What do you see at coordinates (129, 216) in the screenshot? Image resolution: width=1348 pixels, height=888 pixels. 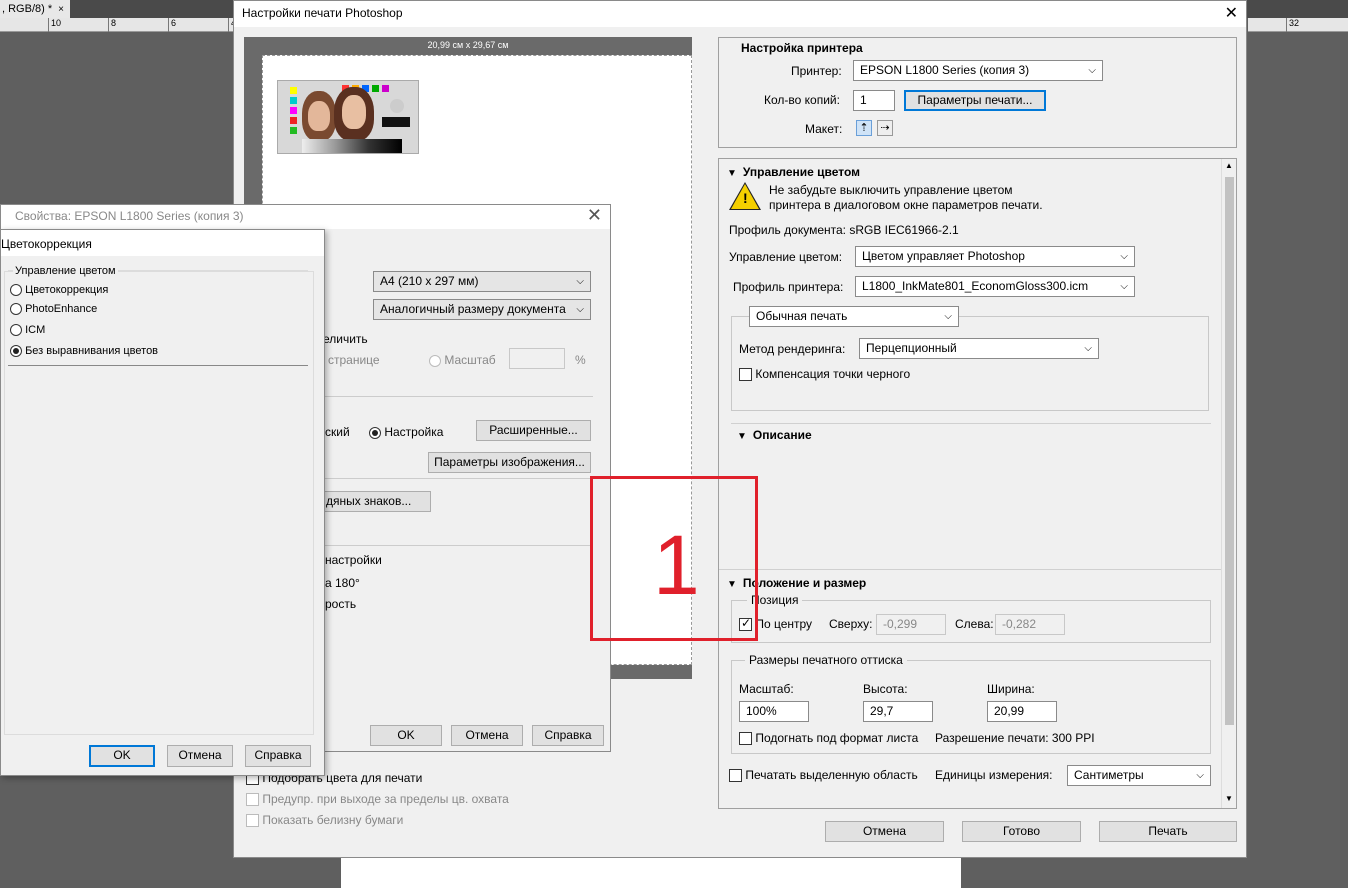 I see `epson-title: Свойства: EPSON L1800 Series (копия 3)` at bounding box center [129, 216].